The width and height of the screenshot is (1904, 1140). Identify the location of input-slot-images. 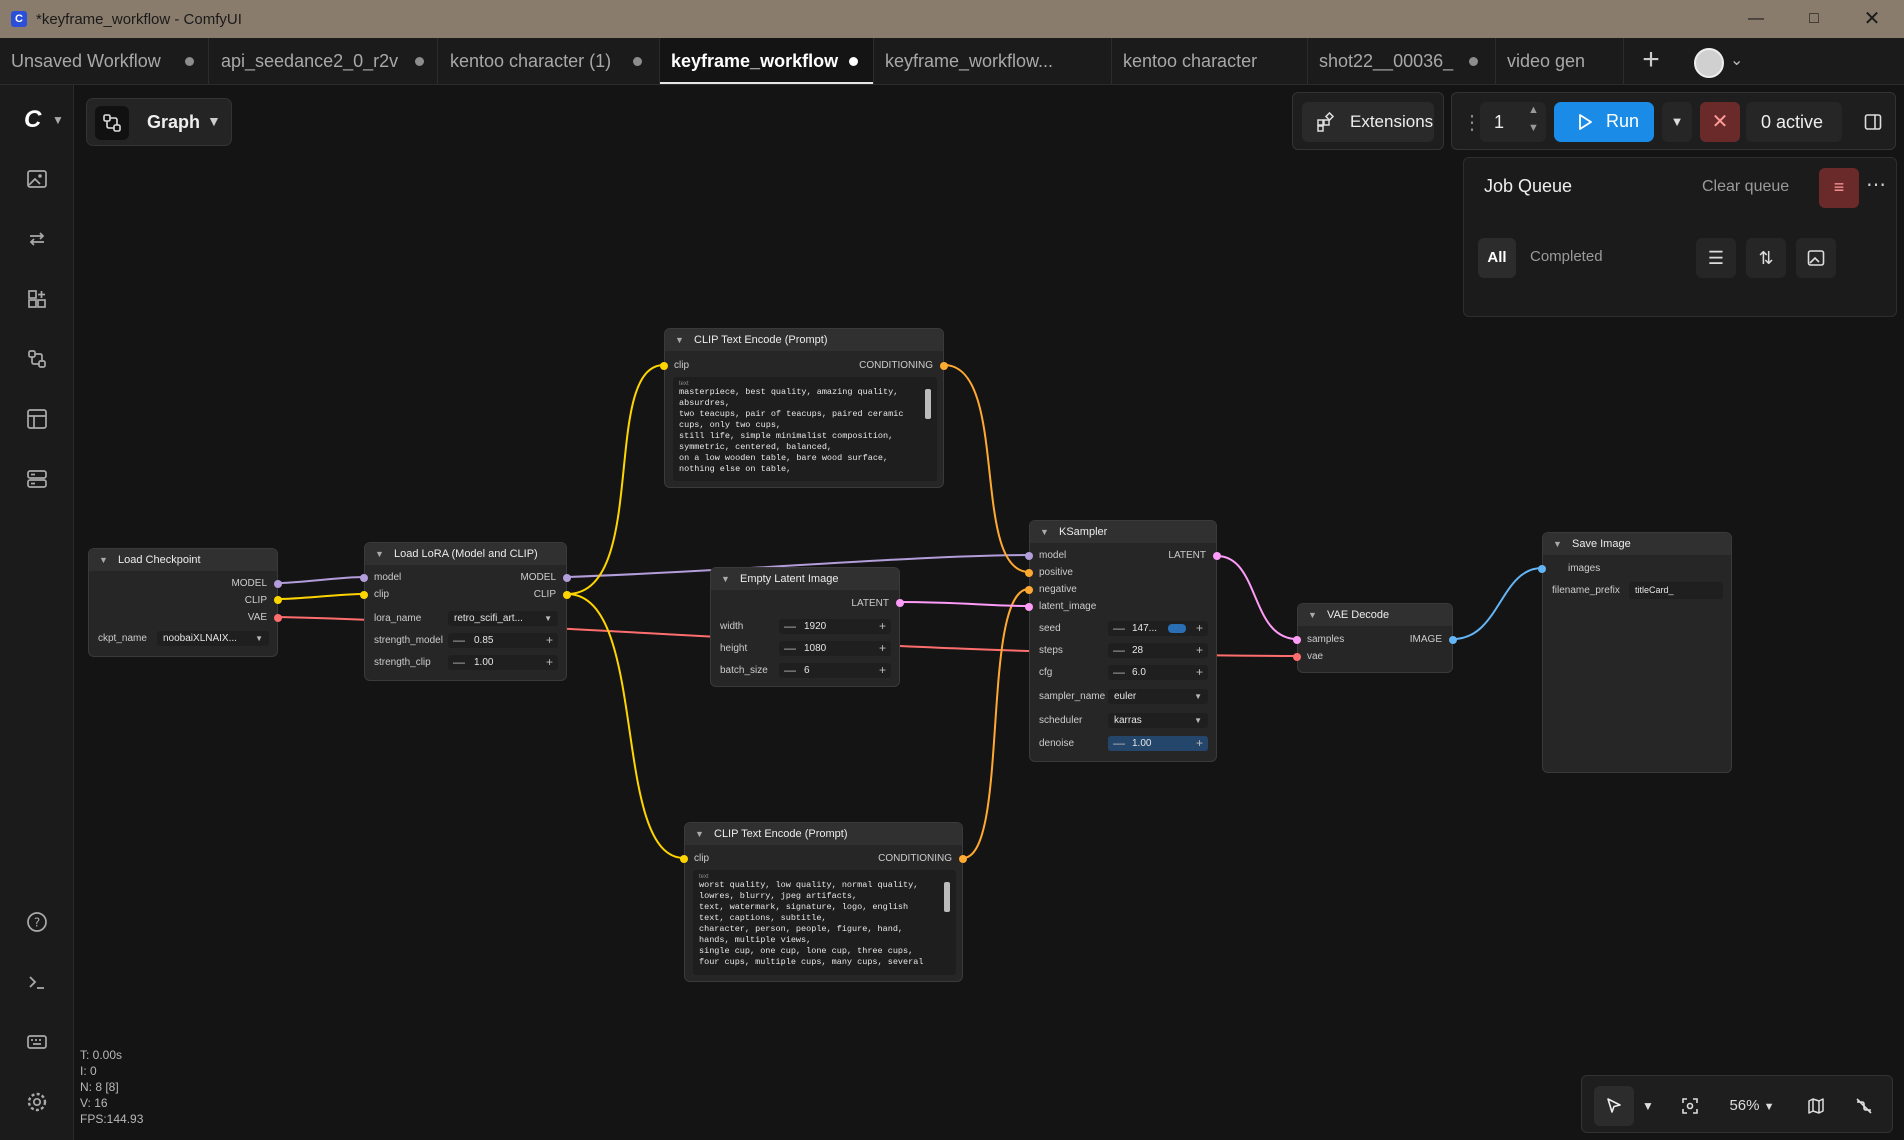
(1542, 569).